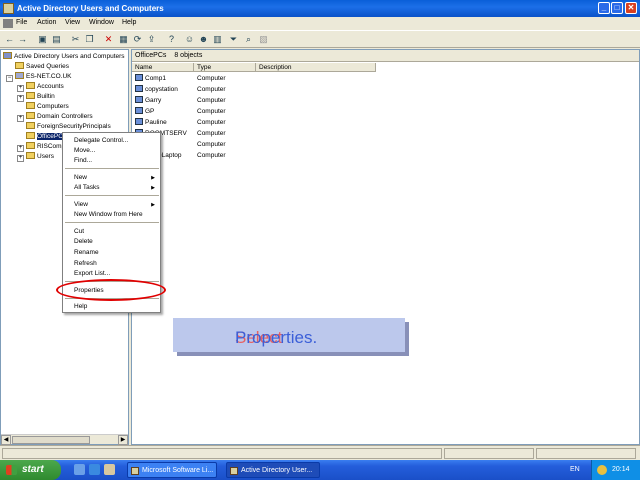  I want to click on properties-icon: ▦, so click(123, 39).